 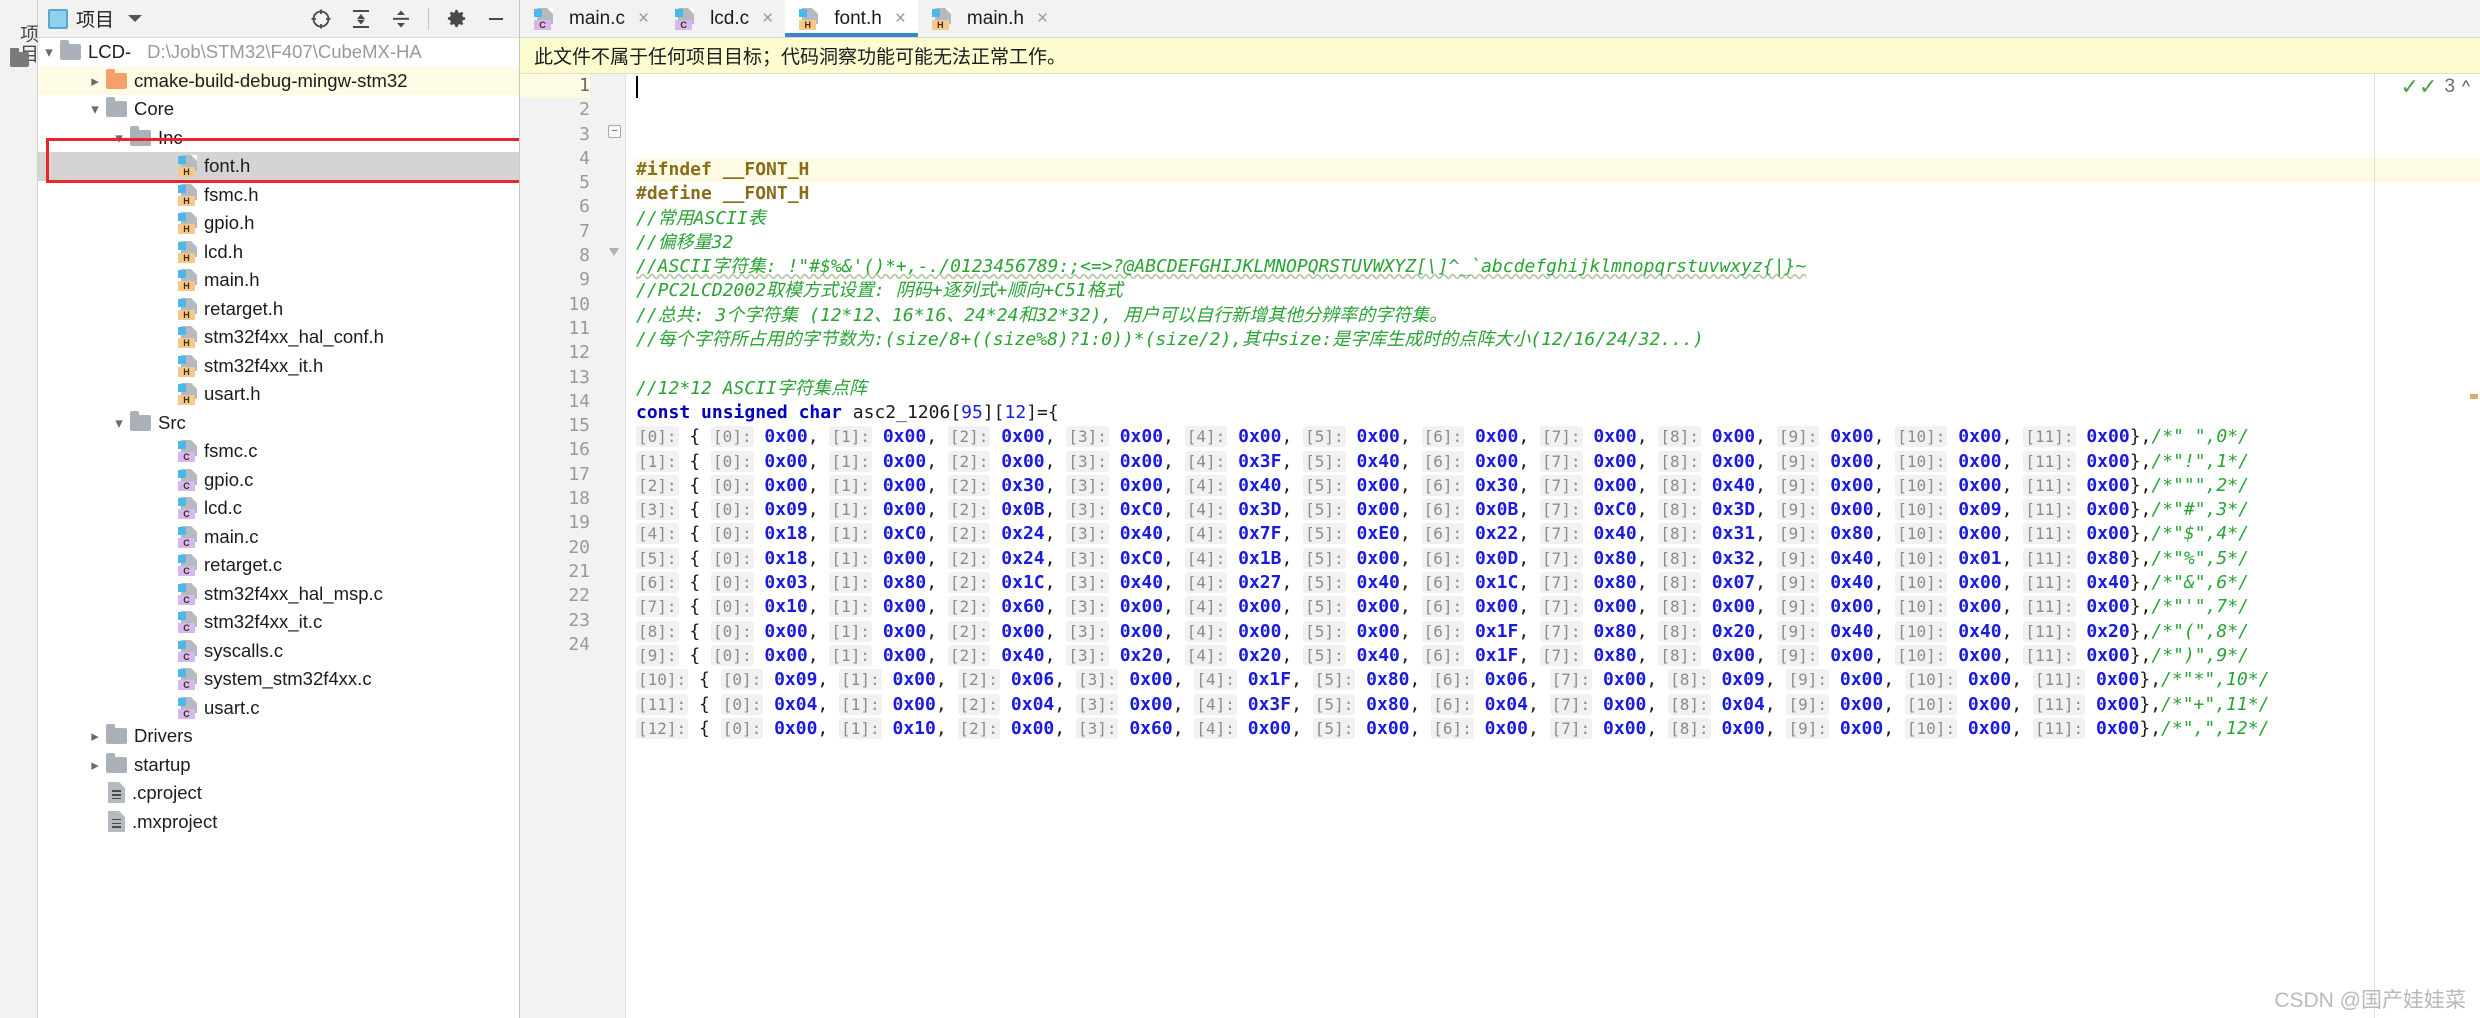 I want to click on code-line-4: //偏移量32, so click(x=1558, y=243).